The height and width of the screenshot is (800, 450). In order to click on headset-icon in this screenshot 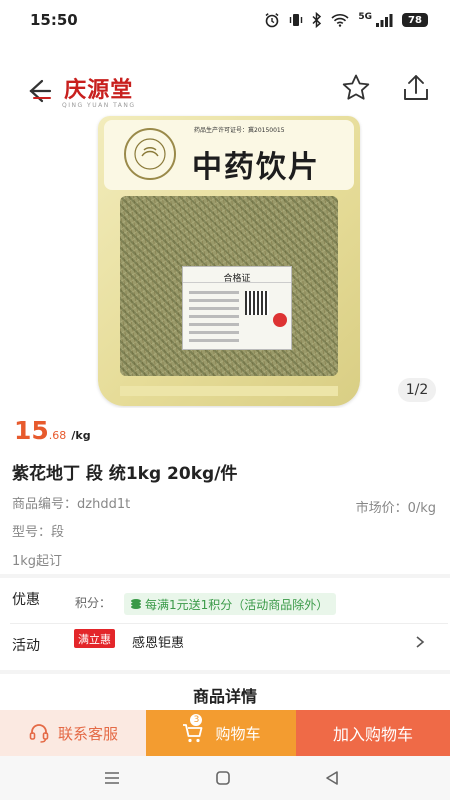, I will do `click(39, 733)`.